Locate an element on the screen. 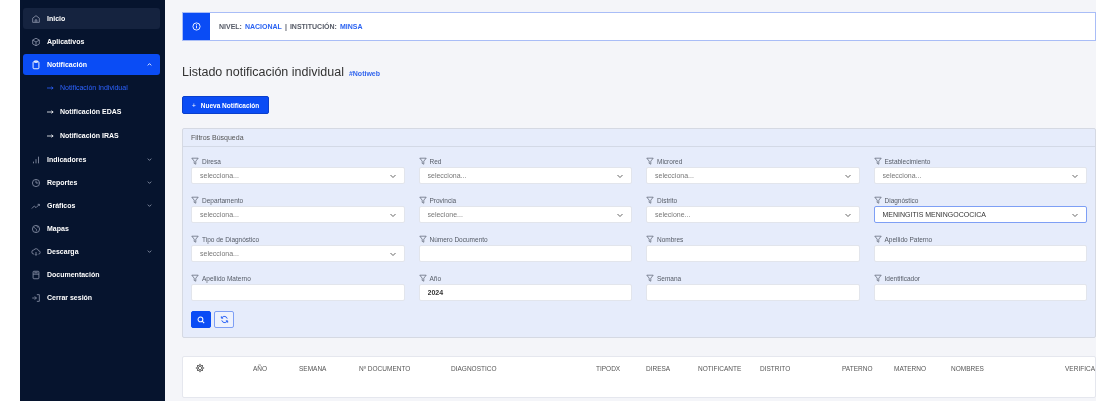 The width and height of the screenshot is (1107, 401). logout-icon is located at coordinates (36, 297).